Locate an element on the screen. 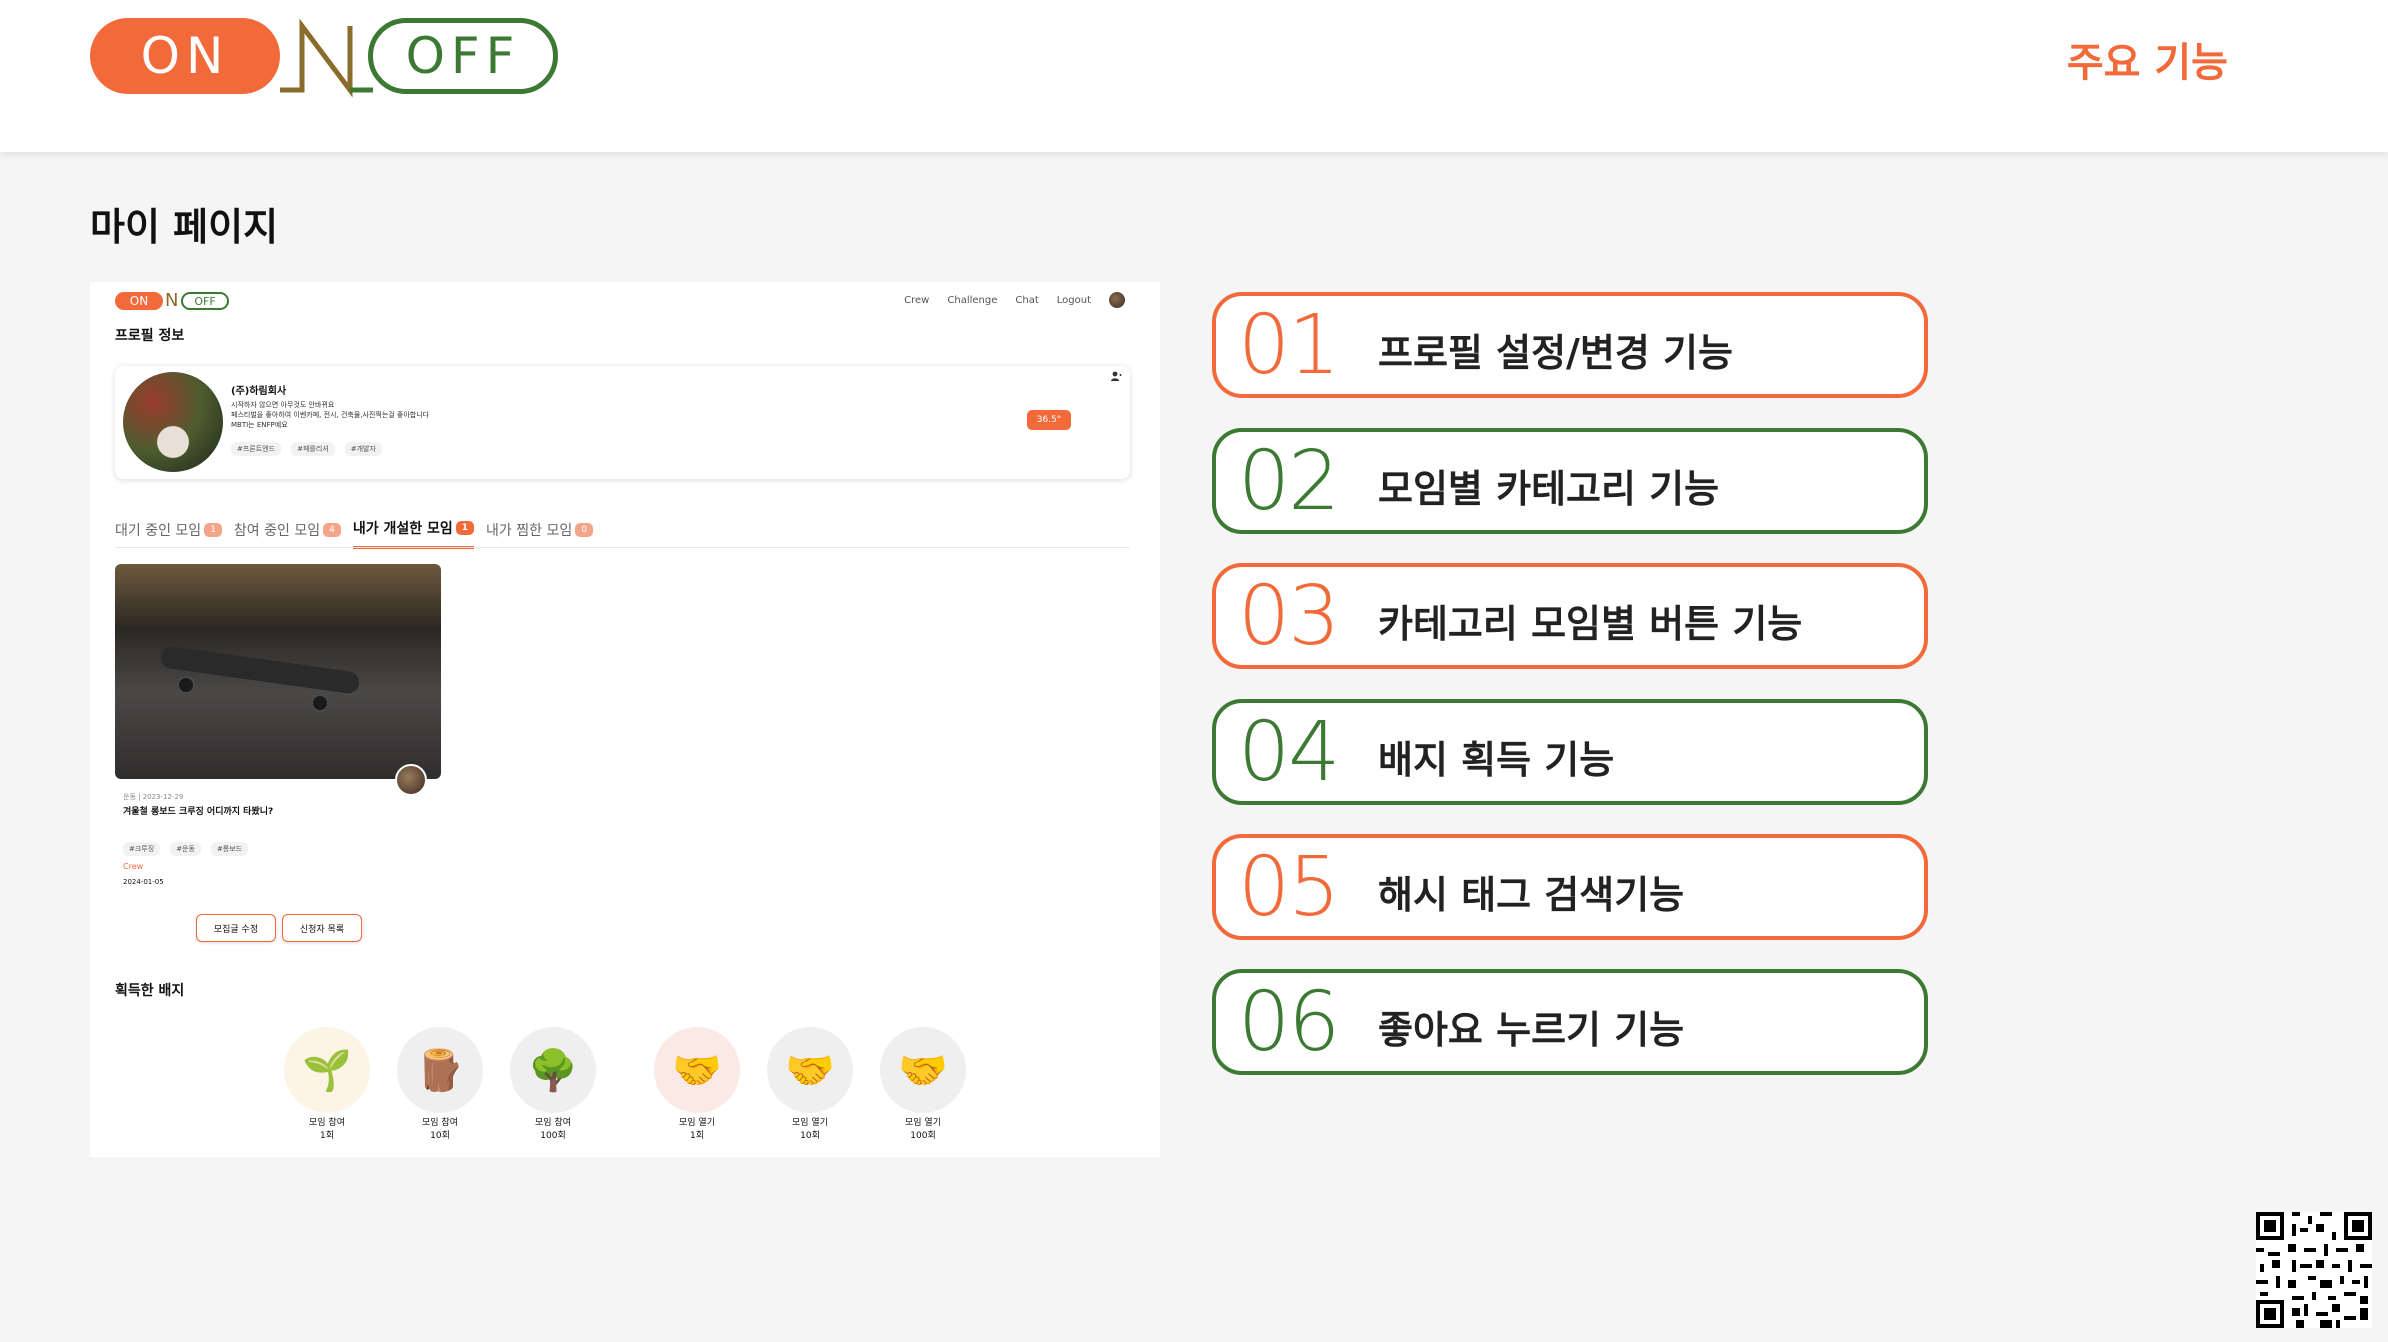  feature-number: 02 is located at coordinates (1289, 481).